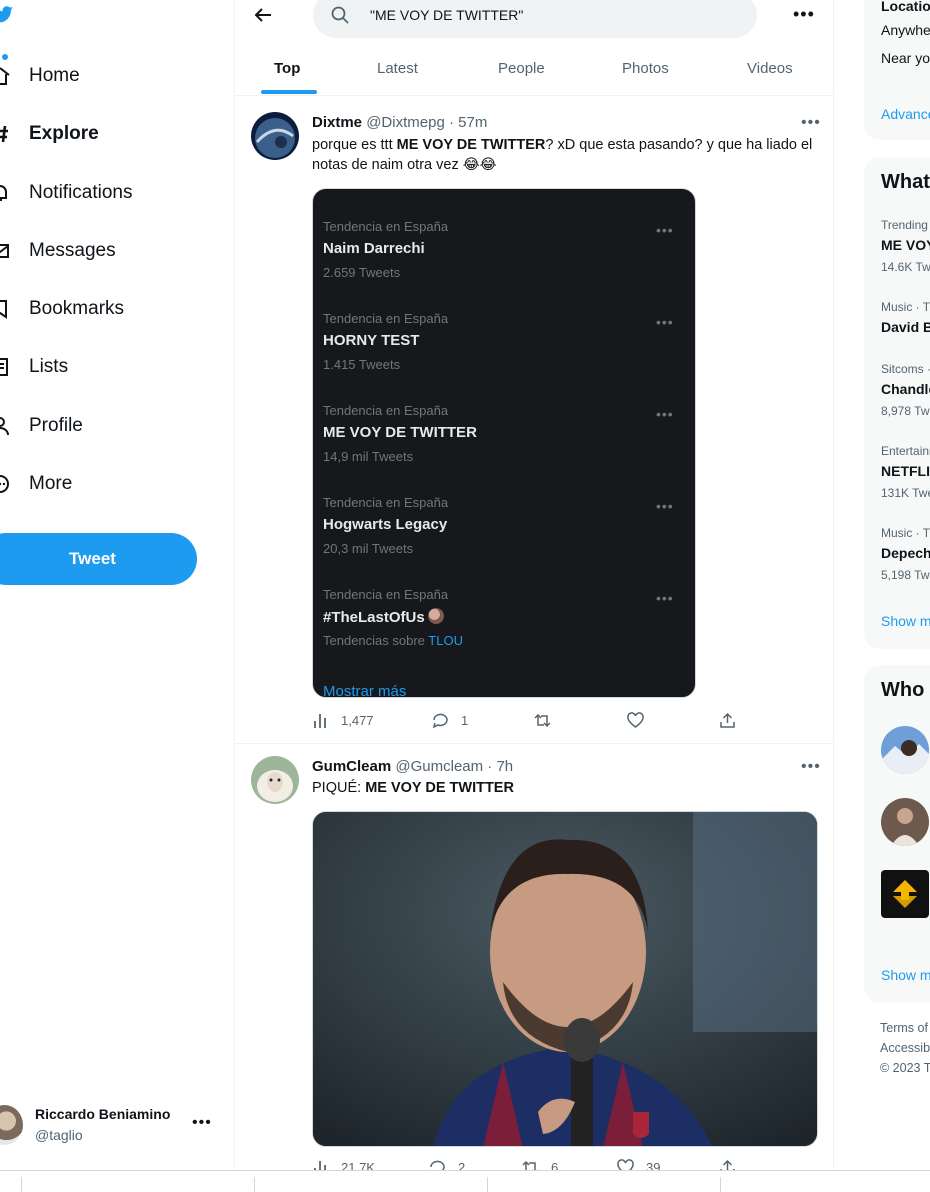 This screenshot has width=930, height=1192. What do you see at coordinates (337, 122) in the screenshot?
I see `tweet-author-name: Dixtme` at bounding box center [337, 122].